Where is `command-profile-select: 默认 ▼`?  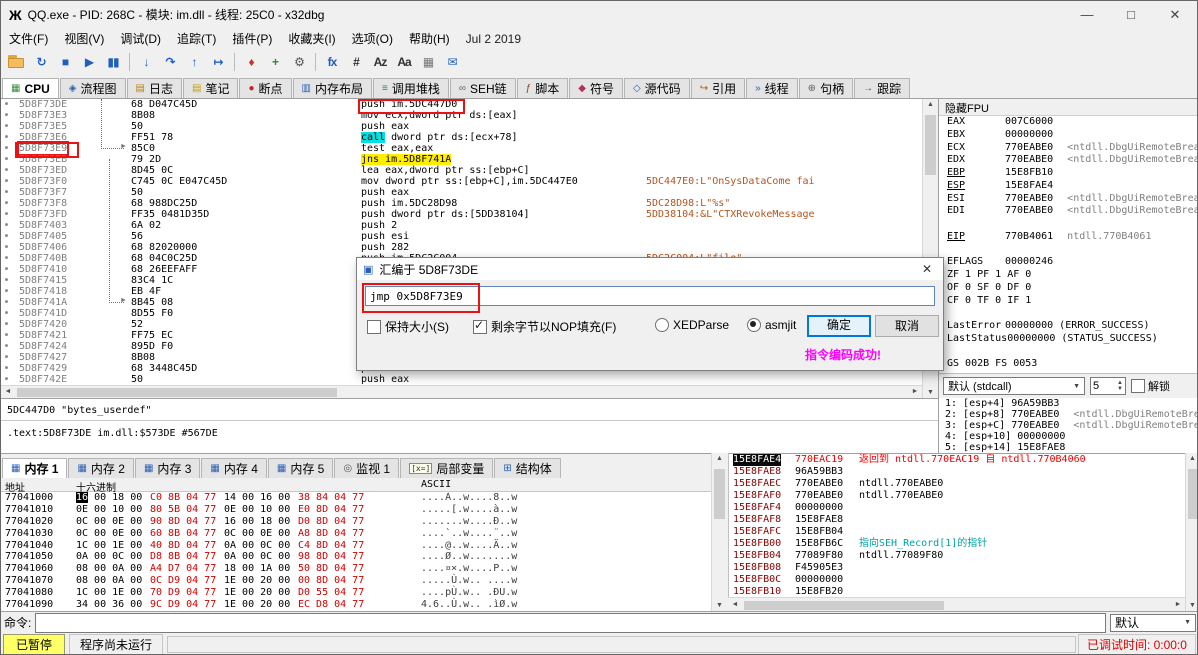 command-profile-select: 默认 ▼ is located at coordinates (1153, 622).